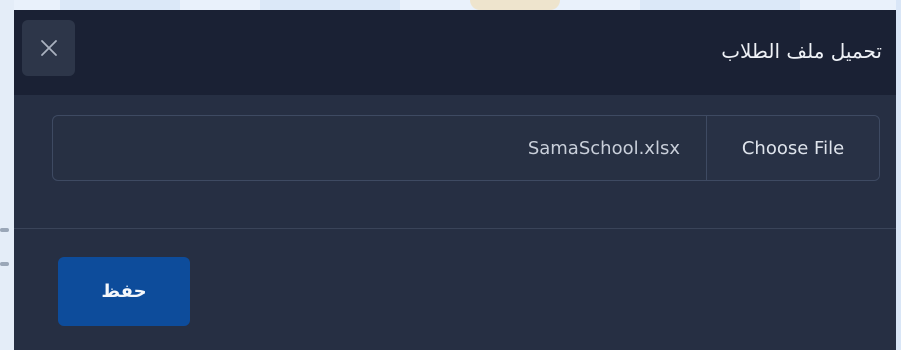  Describe the element at coordinates (124, 291) in the screenshot. I see `save-button: حفظ` at that location.